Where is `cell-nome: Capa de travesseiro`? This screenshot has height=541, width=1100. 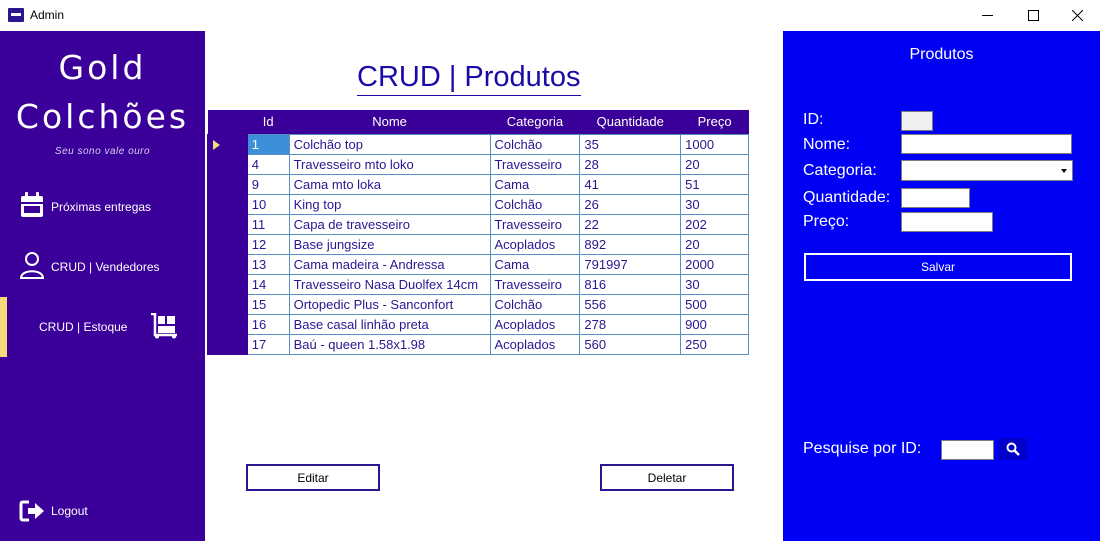 cell-nome: Capa de travesseiro is located at coordinates (389, 224).